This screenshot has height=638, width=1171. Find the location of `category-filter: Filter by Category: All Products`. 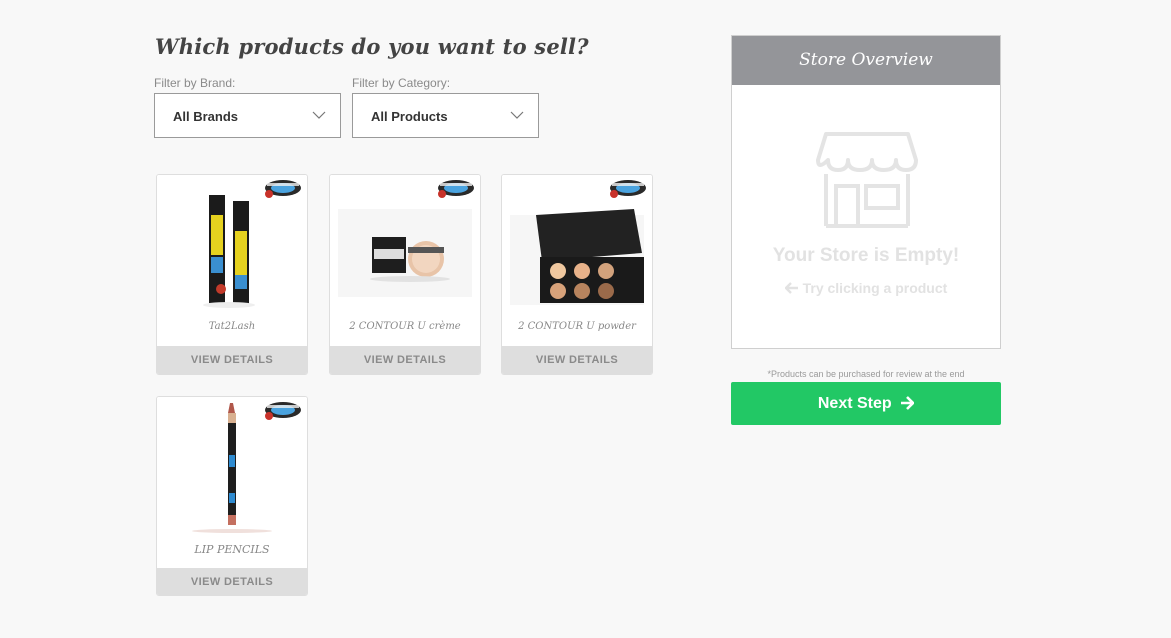

category-filter: Filter by Category: All Products is located at coordinates (445, 107).